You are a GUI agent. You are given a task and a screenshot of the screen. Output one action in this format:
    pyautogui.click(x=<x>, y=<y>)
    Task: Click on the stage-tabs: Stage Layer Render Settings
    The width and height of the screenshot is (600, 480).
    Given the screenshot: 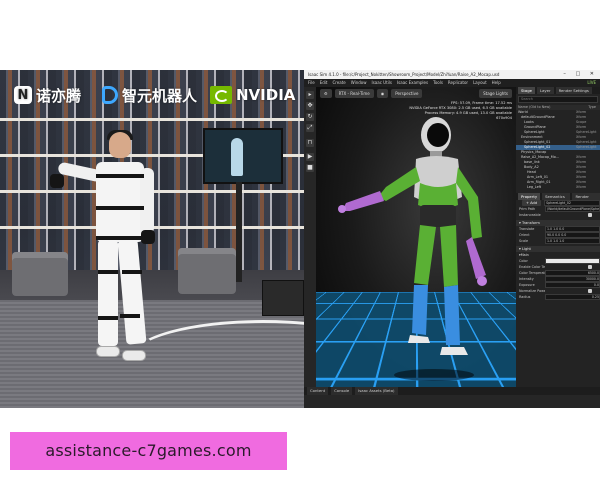 What is the action you would take?
    pyautogui.click(x=558, y=90)
    